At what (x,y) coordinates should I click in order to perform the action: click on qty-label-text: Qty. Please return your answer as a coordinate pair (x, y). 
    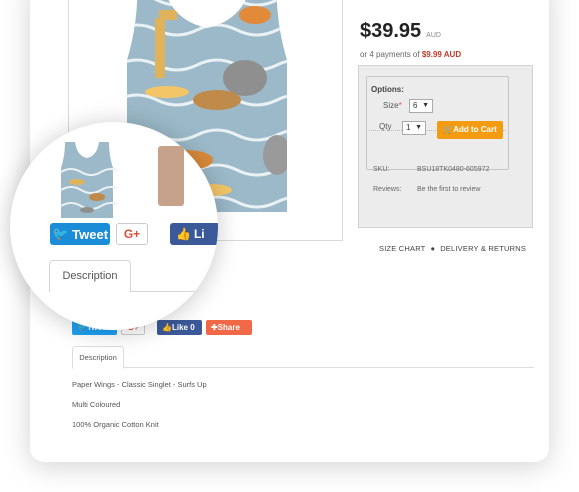
    Looking at the image, I should click on (385, 126).